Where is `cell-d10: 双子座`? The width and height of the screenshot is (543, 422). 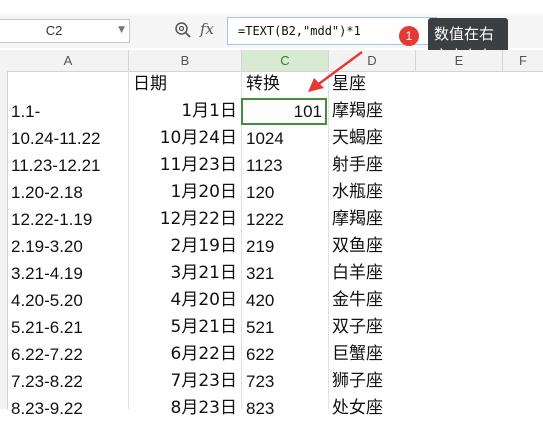
cell-d10: 双子座 is located at coordinates (374, 327).